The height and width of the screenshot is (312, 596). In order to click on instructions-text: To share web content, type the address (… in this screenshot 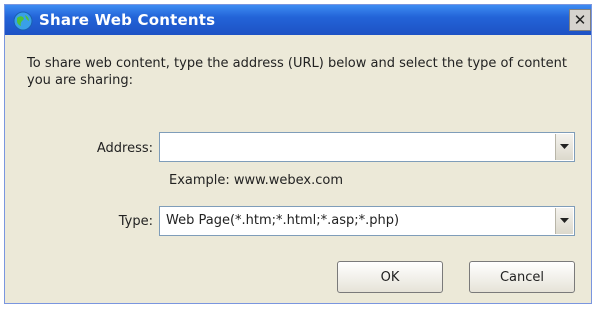, I will do `click(297, 72)`.